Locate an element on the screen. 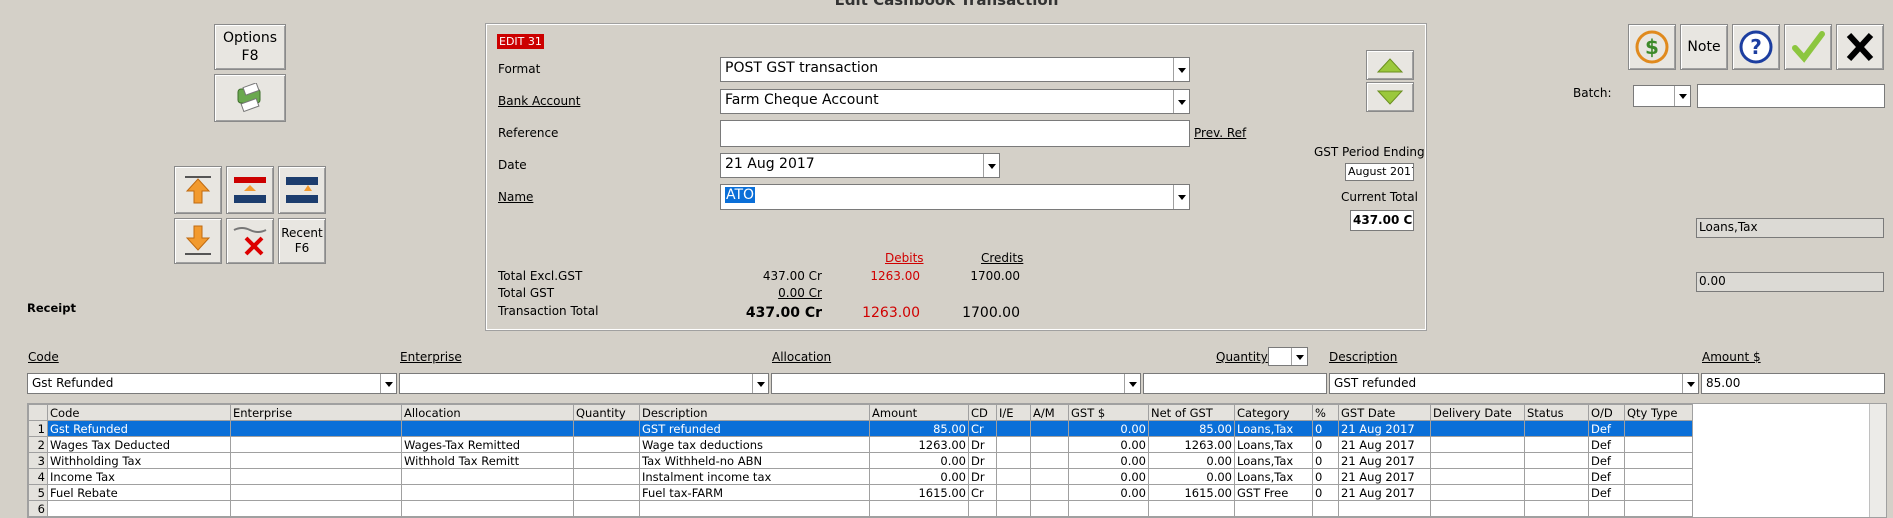  name-select: ATO is located at coordinates (955, 197).